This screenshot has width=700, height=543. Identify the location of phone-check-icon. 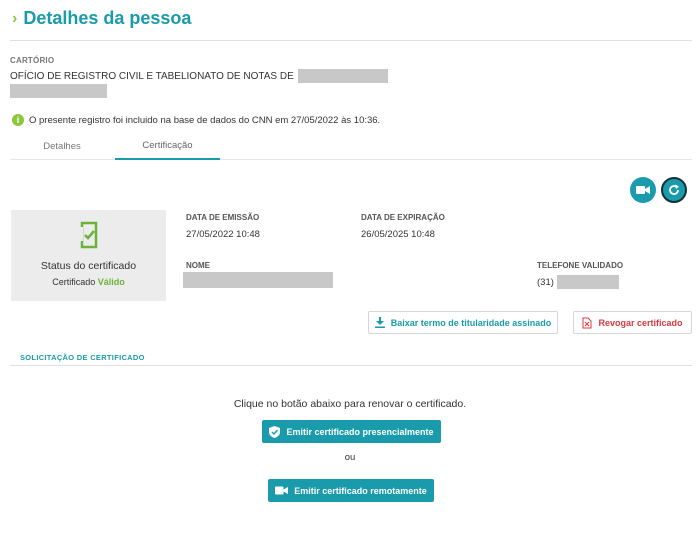
(88, 235).